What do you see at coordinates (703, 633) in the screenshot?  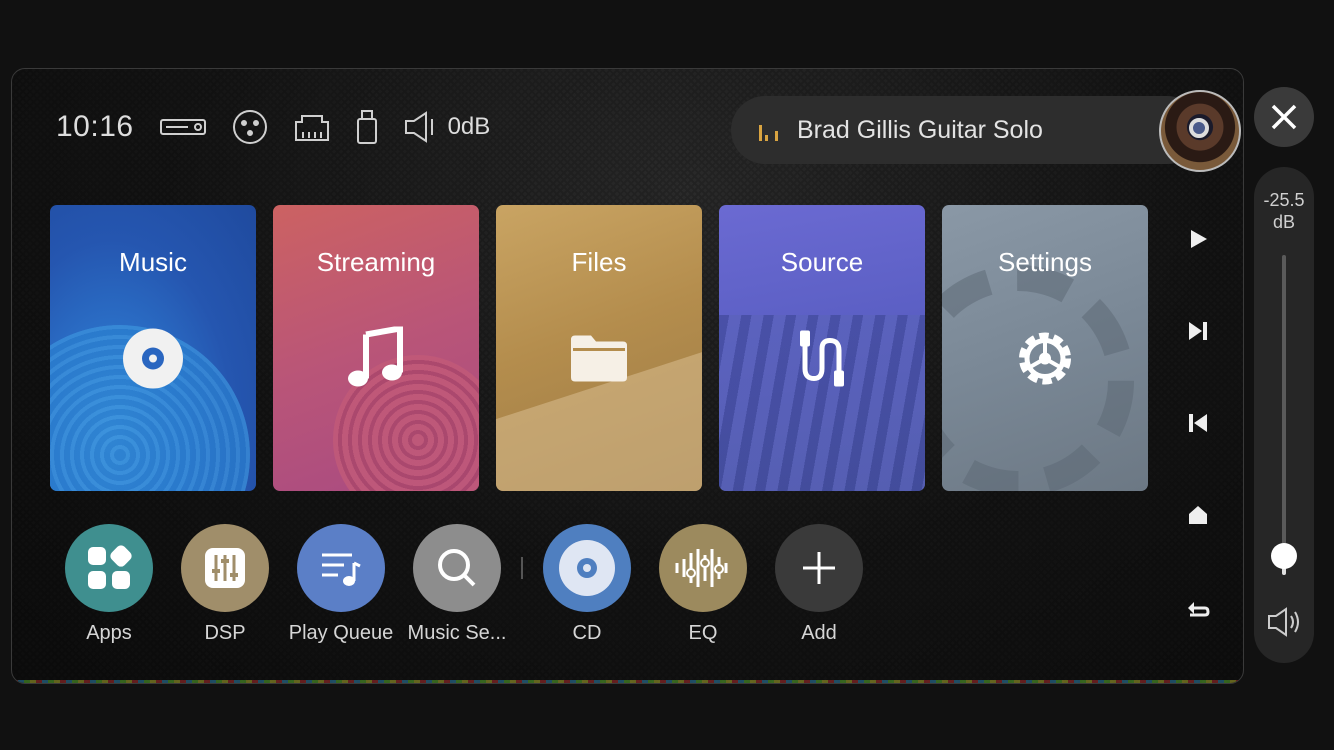 I see `dock-label: EQ` at bounding box center [703, 633].